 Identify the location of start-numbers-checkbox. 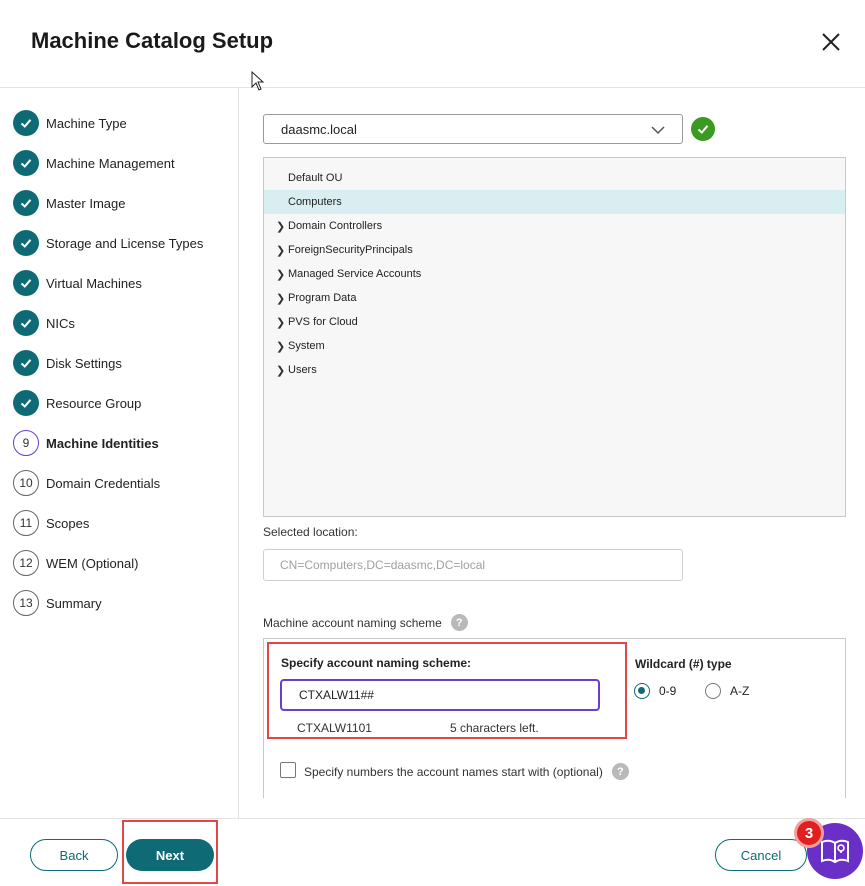
(288, 770).